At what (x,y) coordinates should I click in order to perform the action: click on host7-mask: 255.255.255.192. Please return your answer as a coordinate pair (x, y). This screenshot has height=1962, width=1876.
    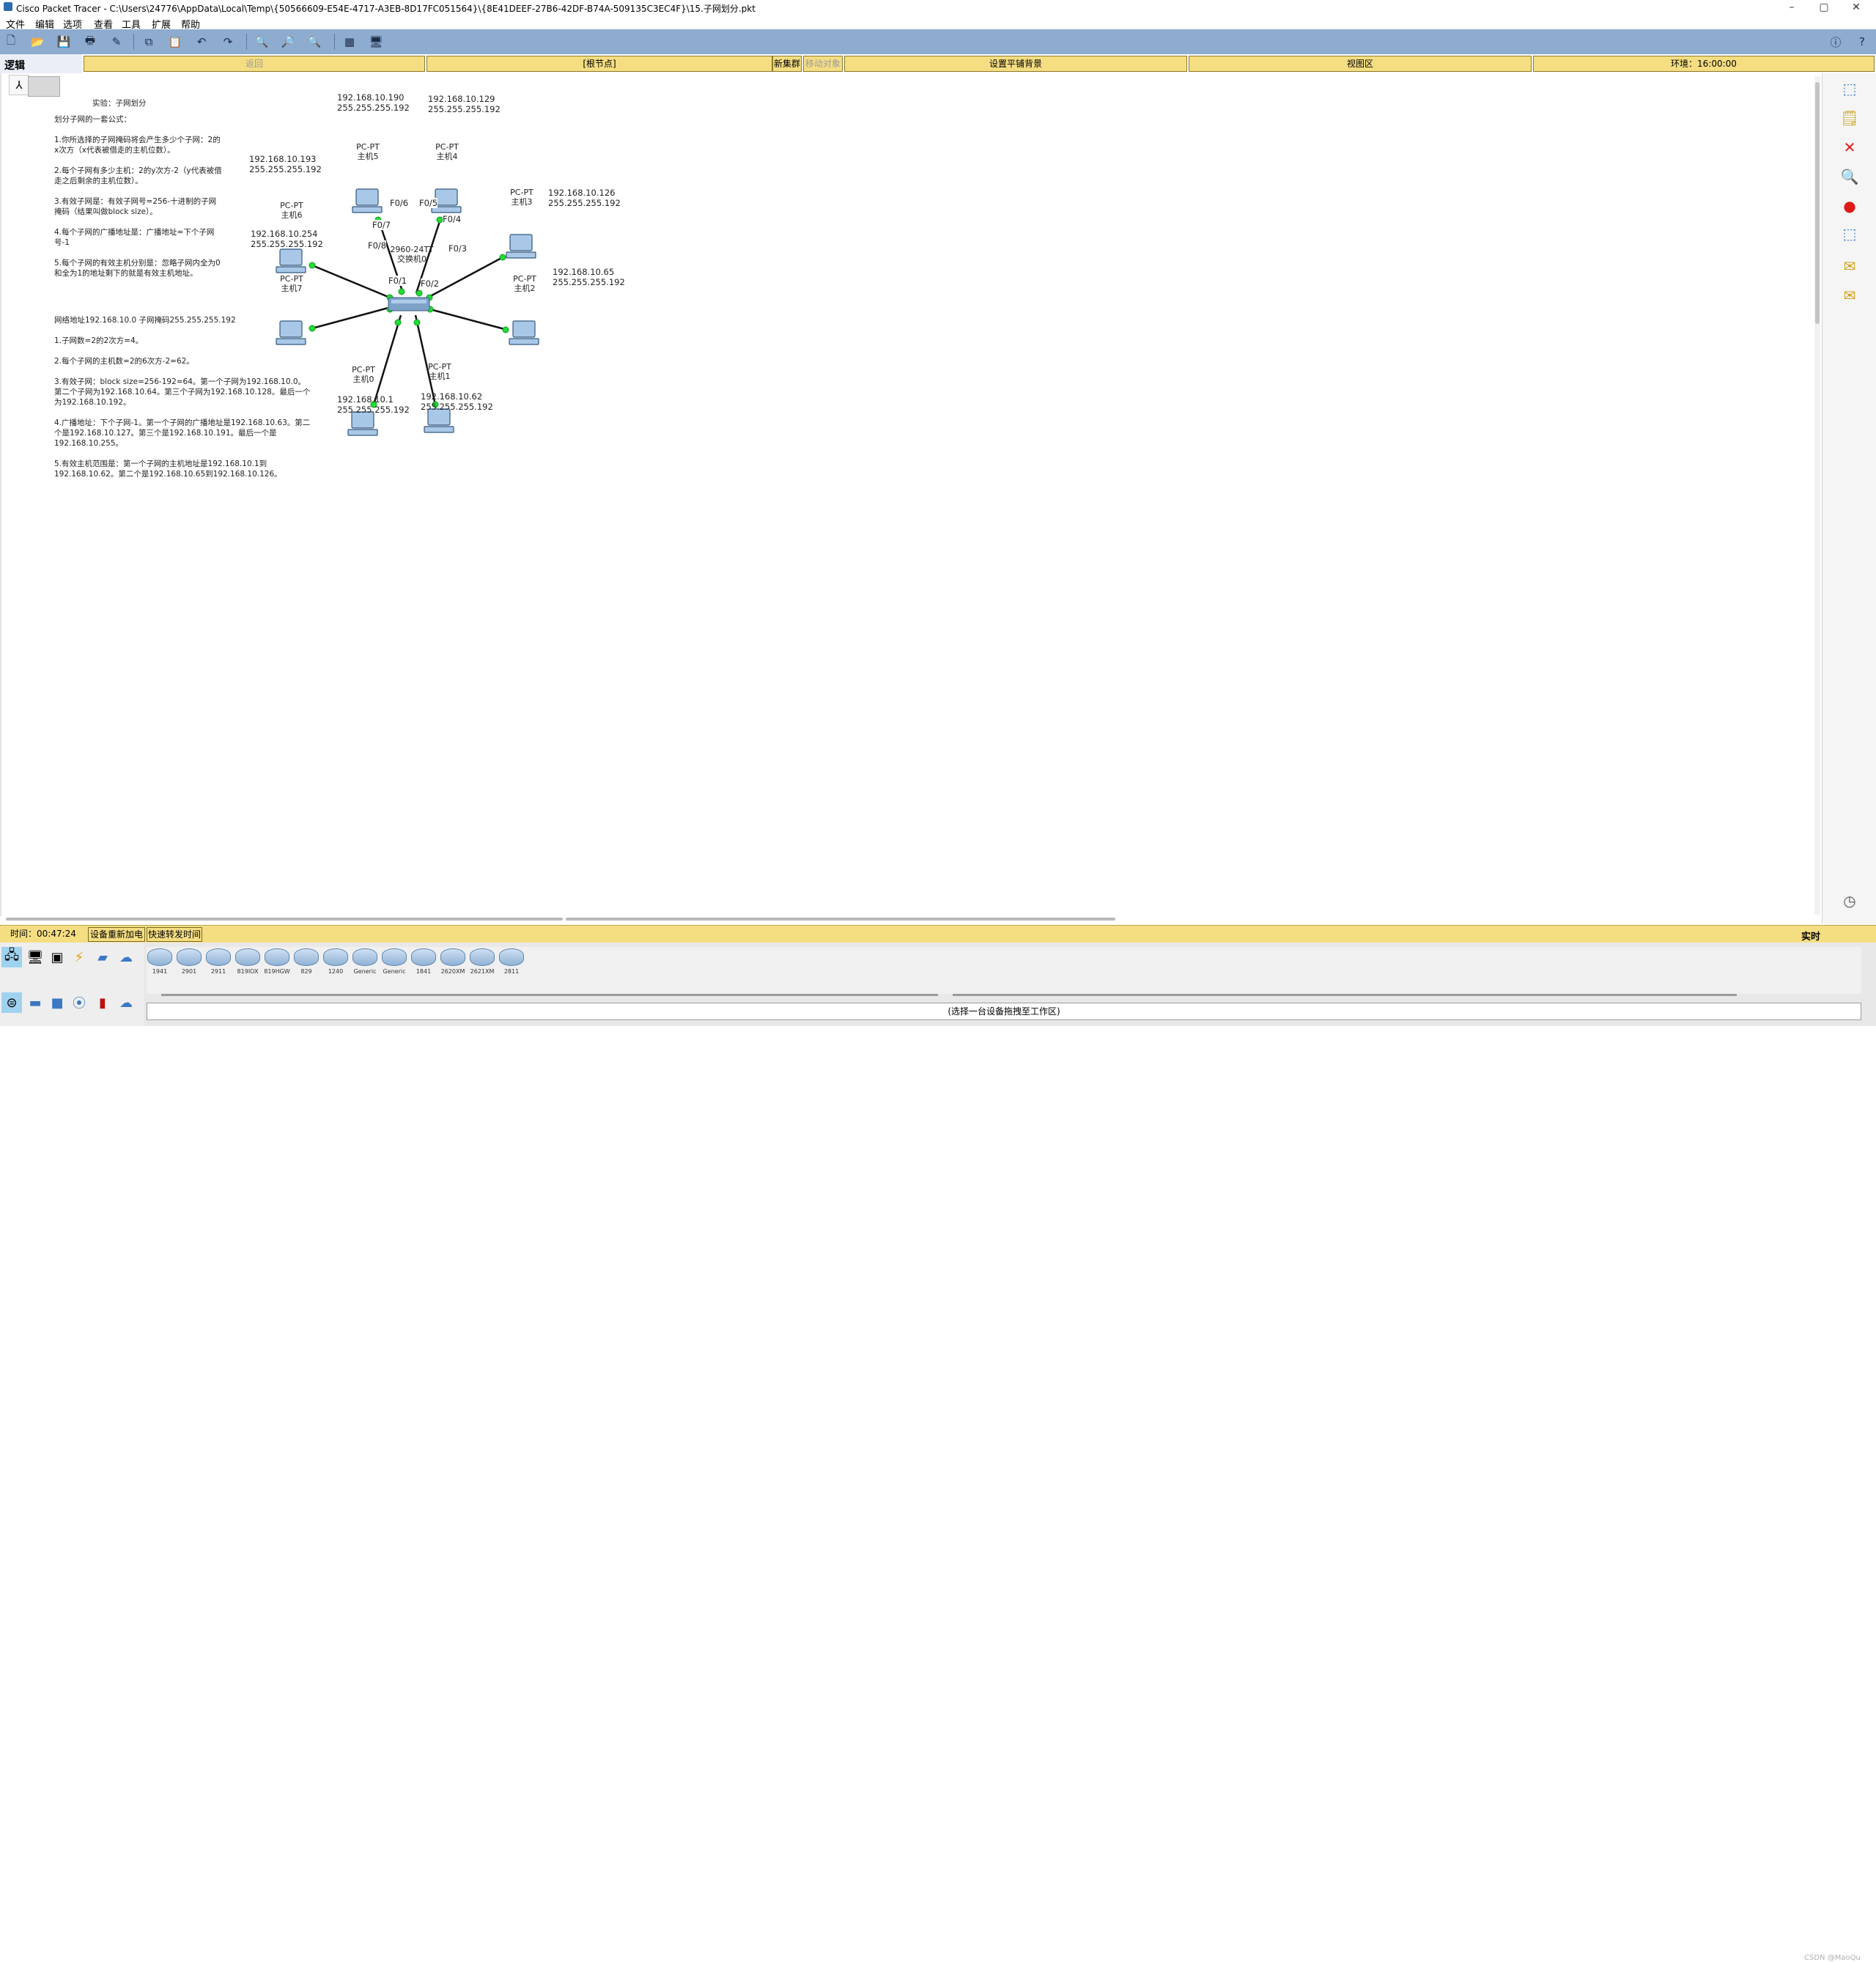
    Looking at the image, I should click on (287, 244).